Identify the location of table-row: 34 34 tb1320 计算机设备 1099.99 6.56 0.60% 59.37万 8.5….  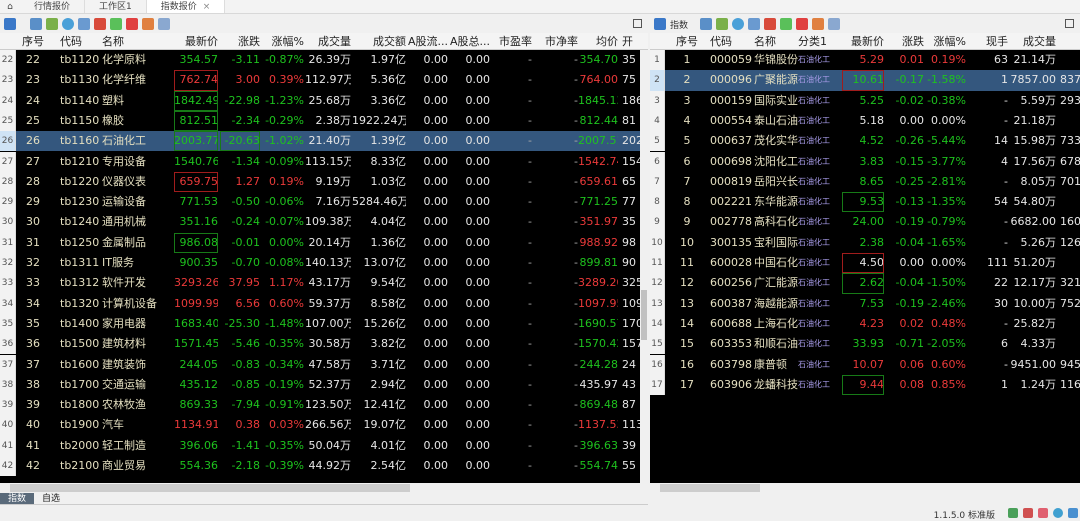
(324, 303).